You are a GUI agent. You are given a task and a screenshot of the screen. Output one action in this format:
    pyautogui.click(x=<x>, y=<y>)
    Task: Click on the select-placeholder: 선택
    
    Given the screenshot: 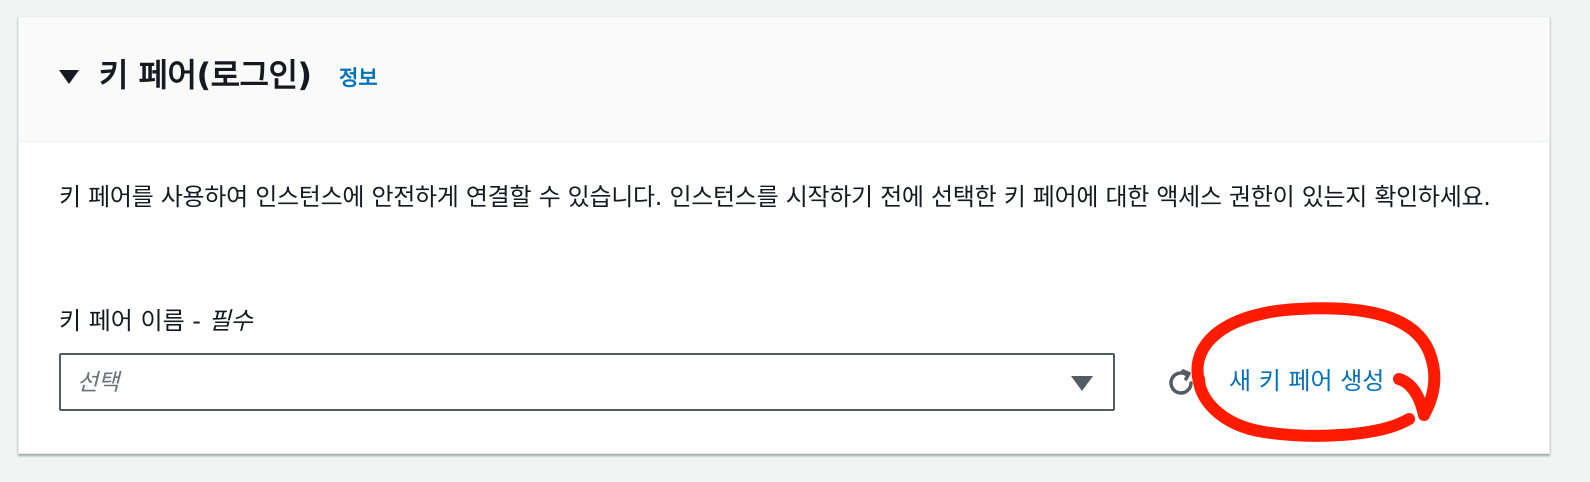 What is the action you would take?
    pyautogui.click(x=98, y=383)
    